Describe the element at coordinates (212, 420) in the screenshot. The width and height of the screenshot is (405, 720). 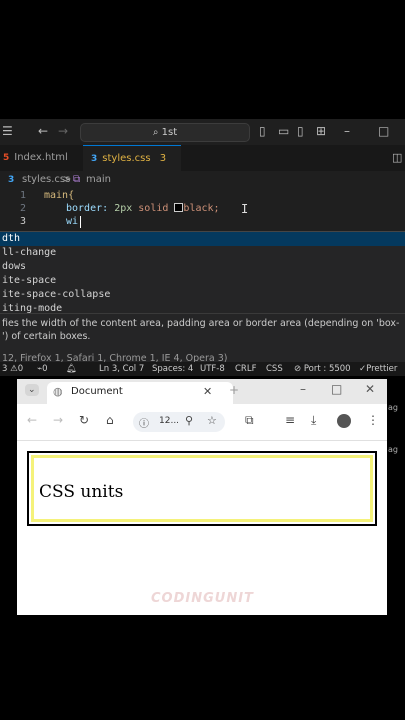
I see `bookmark-star-icon: ☆` at that location.